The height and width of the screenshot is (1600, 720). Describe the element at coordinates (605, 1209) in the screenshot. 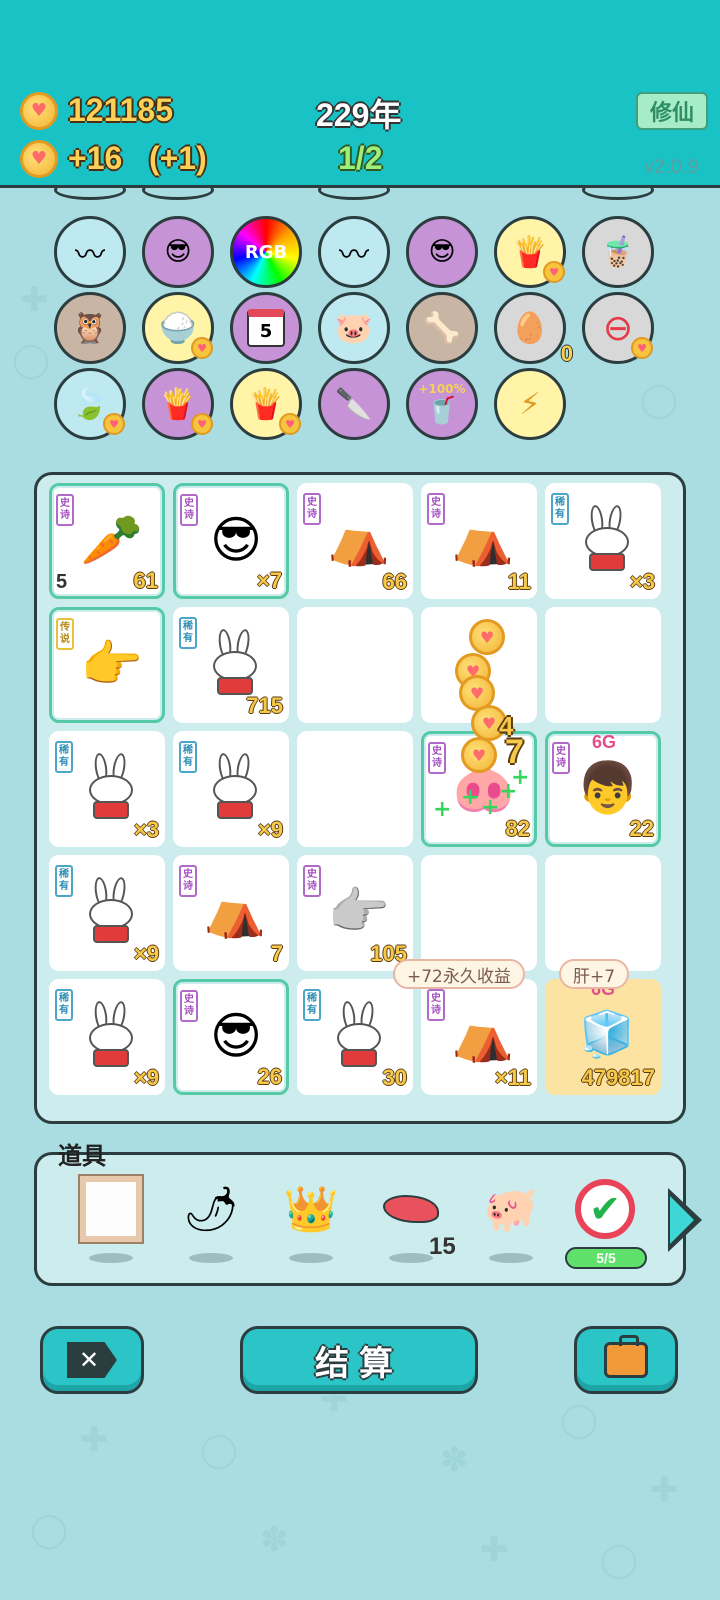

I see `check-icon: ✔` at that location.